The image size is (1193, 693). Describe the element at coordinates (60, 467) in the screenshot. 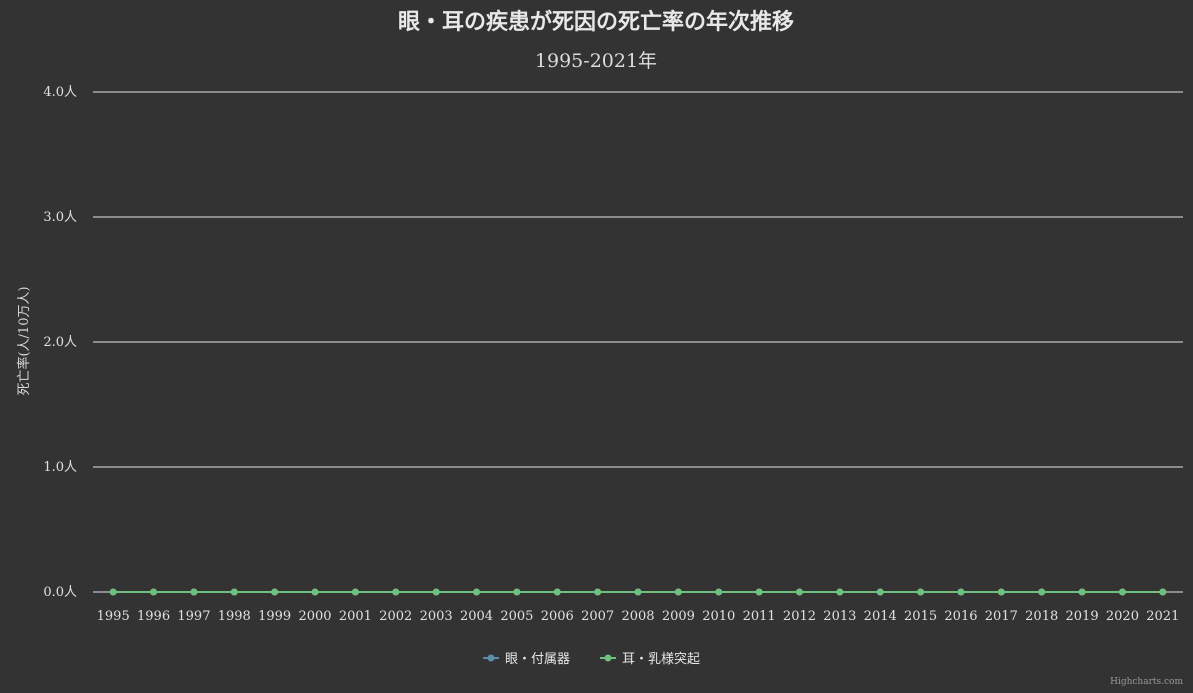

I see `y-tick-label: 1.0人` at that location.